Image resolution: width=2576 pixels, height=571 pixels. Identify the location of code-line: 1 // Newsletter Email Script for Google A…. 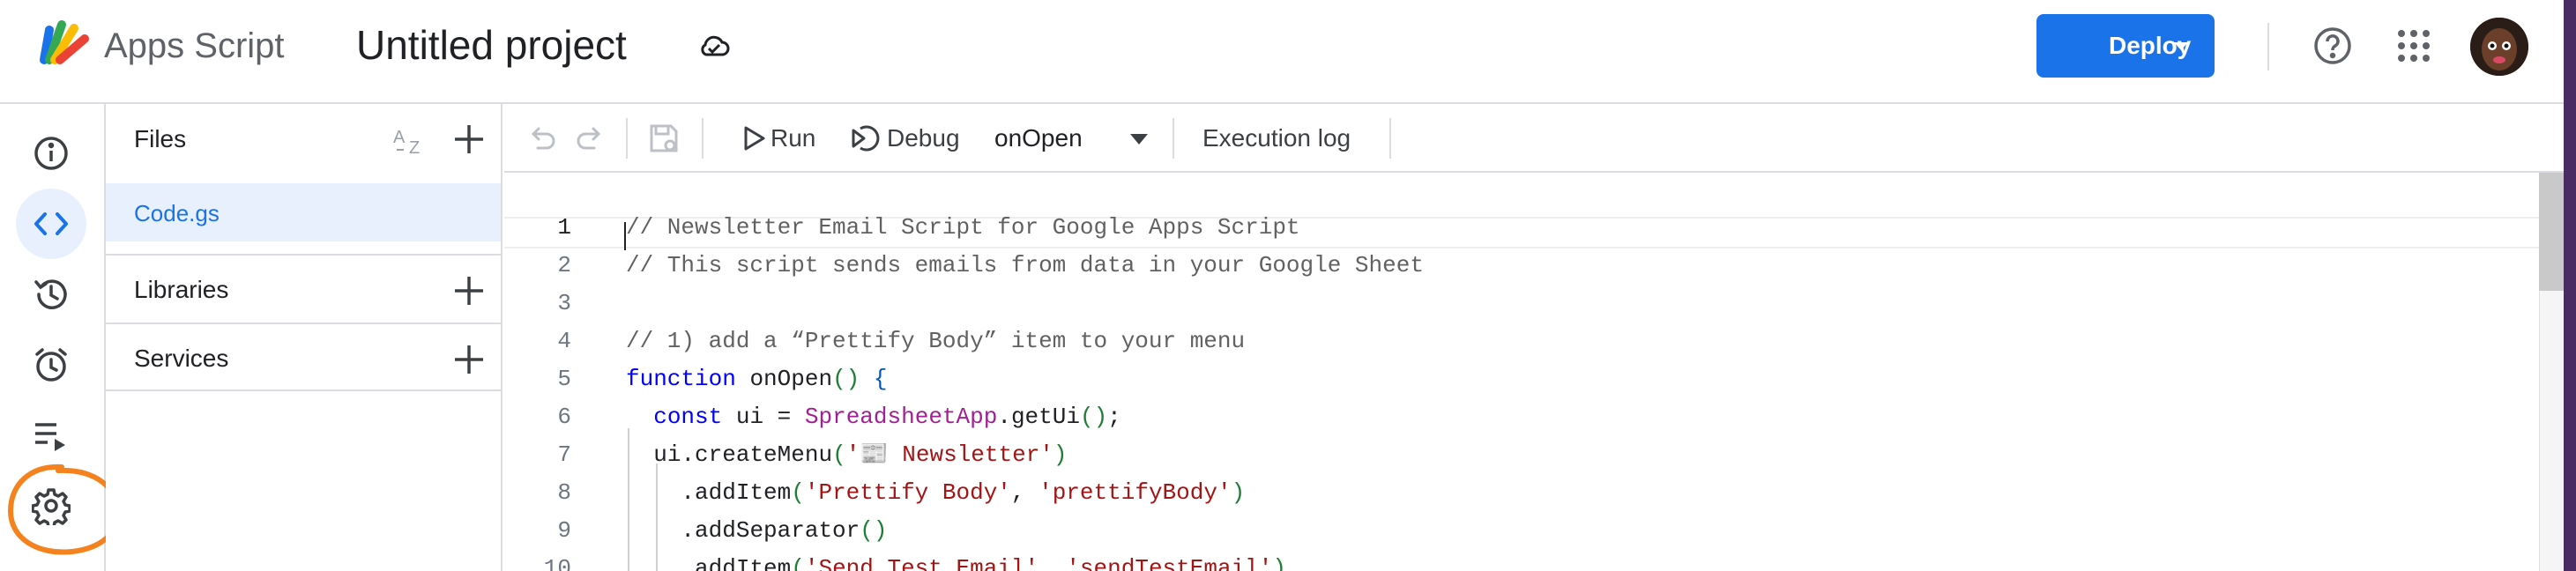
(1521, 227).